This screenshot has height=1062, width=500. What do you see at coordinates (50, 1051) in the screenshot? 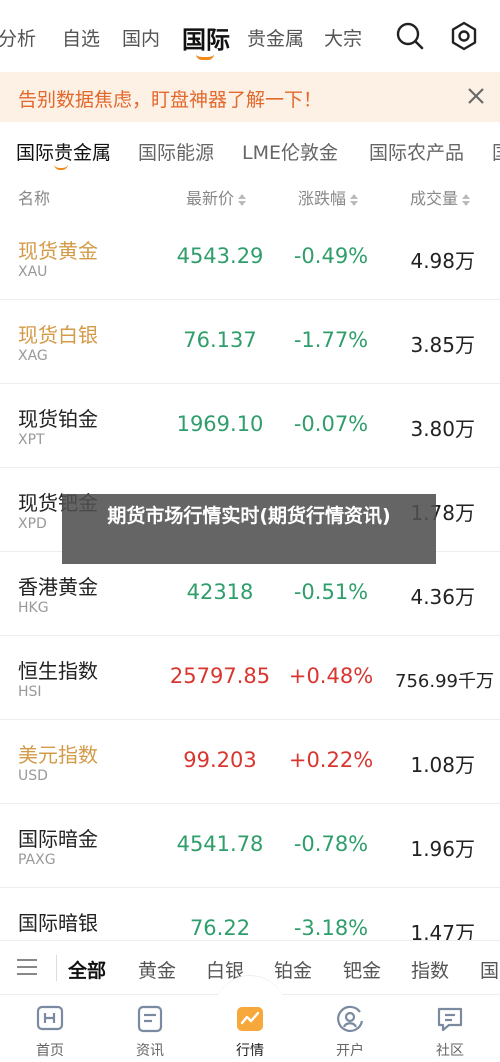
I see `nav-home-label: 首页` at bounding box center [50, 1051].